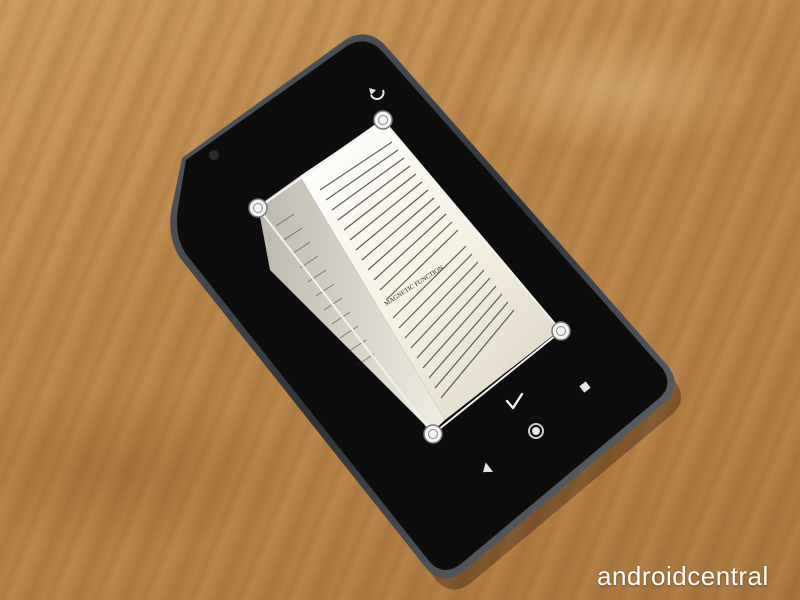  What do you see at coordinates (383, 120) in the screenshot?
I see `crop-handle-top-right` at bounding box center [383, 120].